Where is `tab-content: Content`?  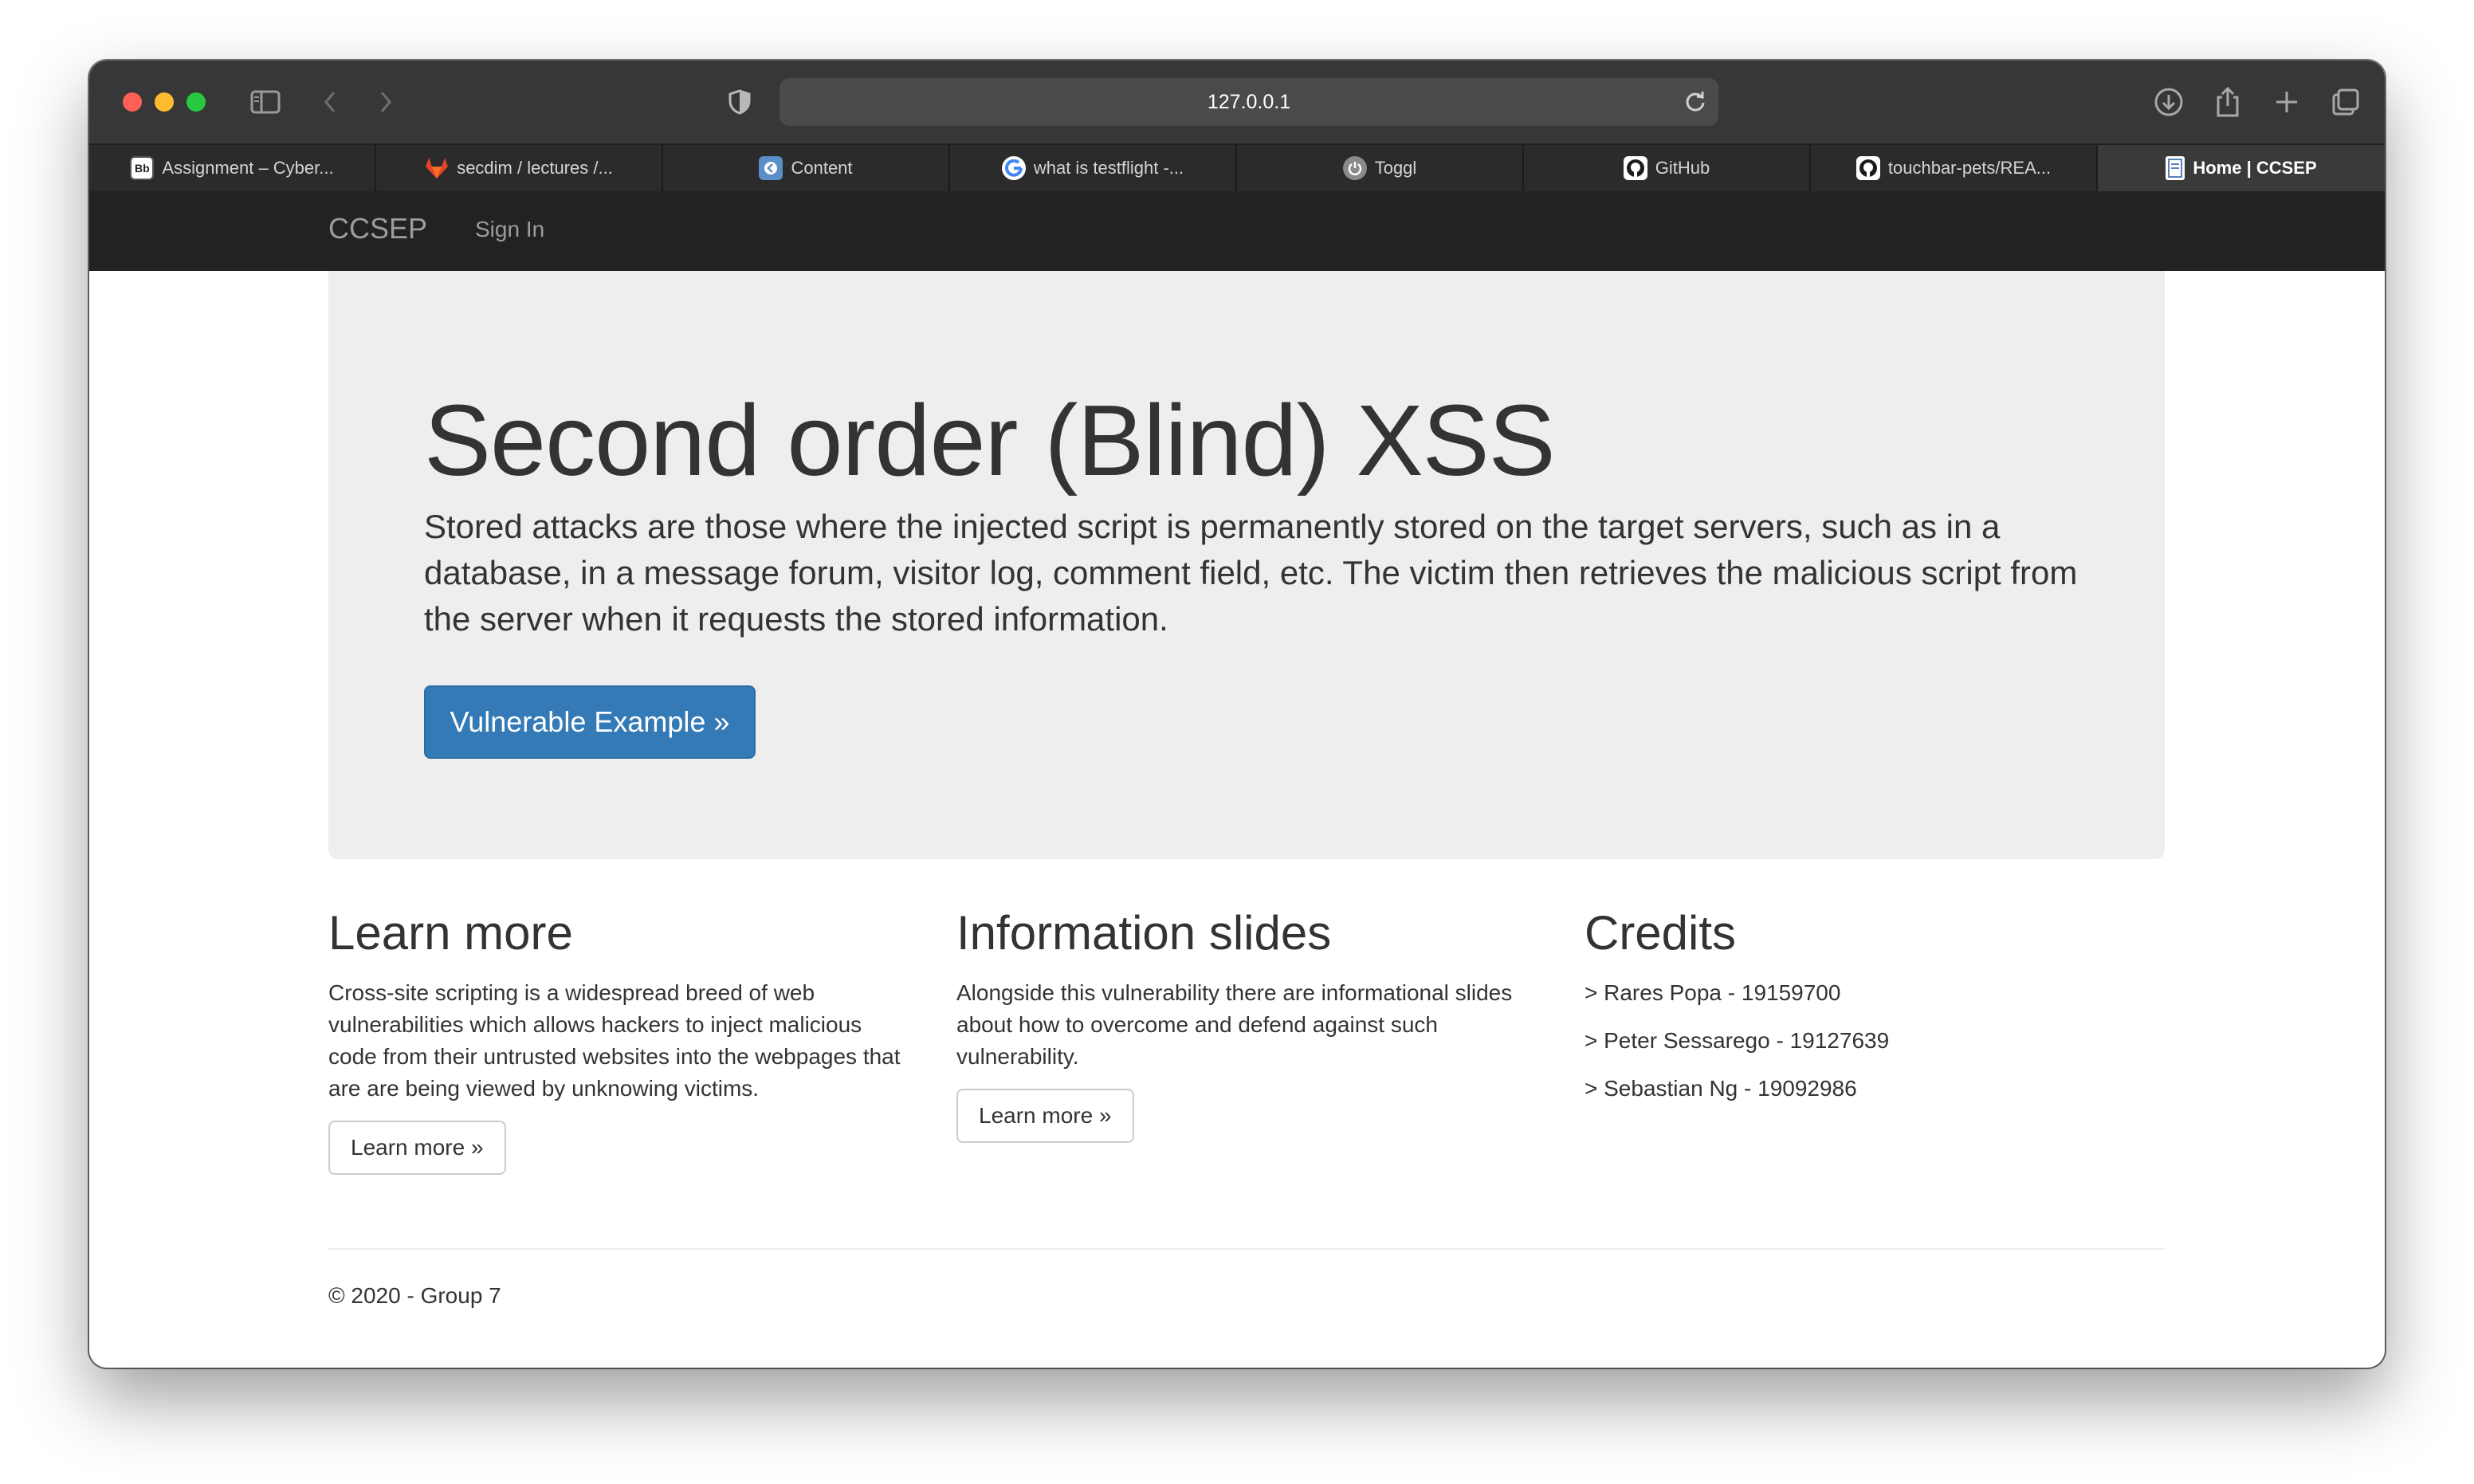 tab-content: Content is located at coordinates (806, 168).